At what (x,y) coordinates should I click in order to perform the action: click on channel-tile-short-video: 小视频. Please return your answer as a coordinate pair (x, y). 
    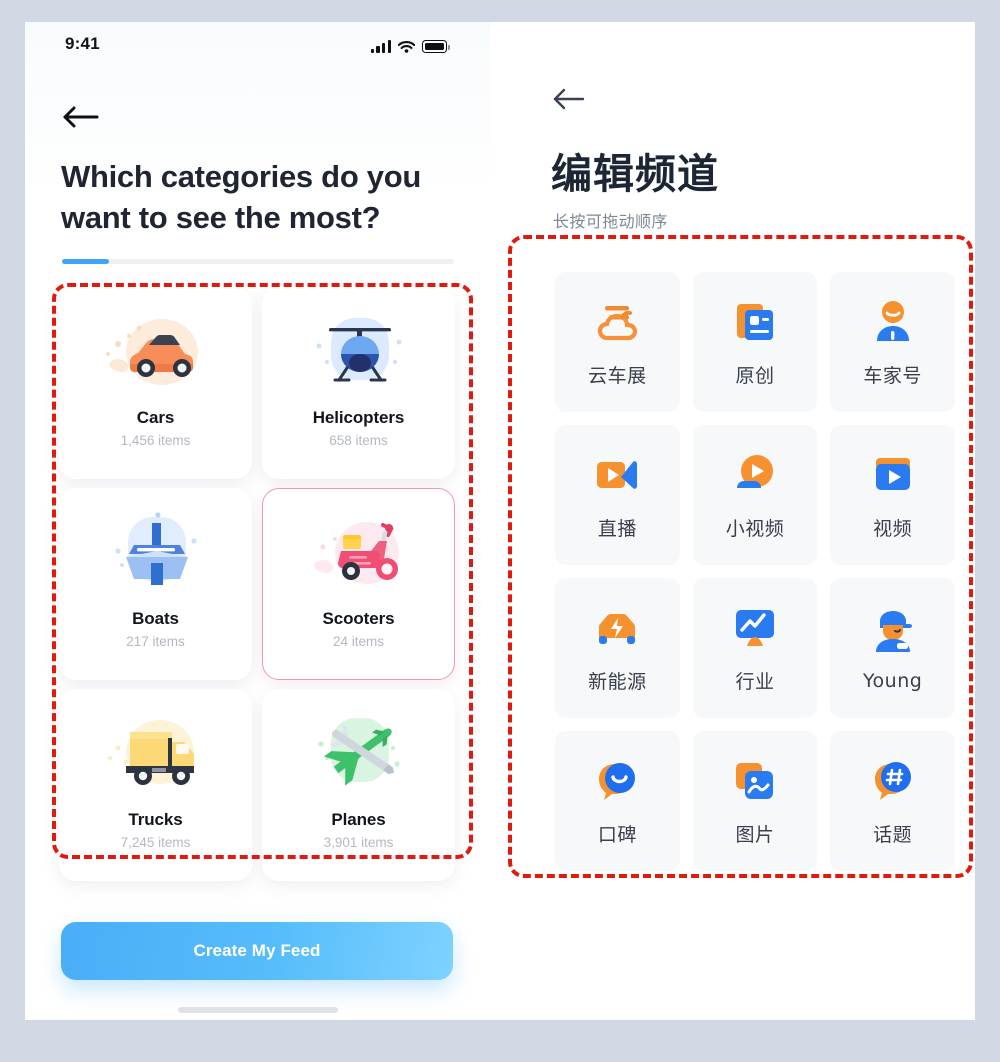
    Looking at the image, I should click on (755, 495).